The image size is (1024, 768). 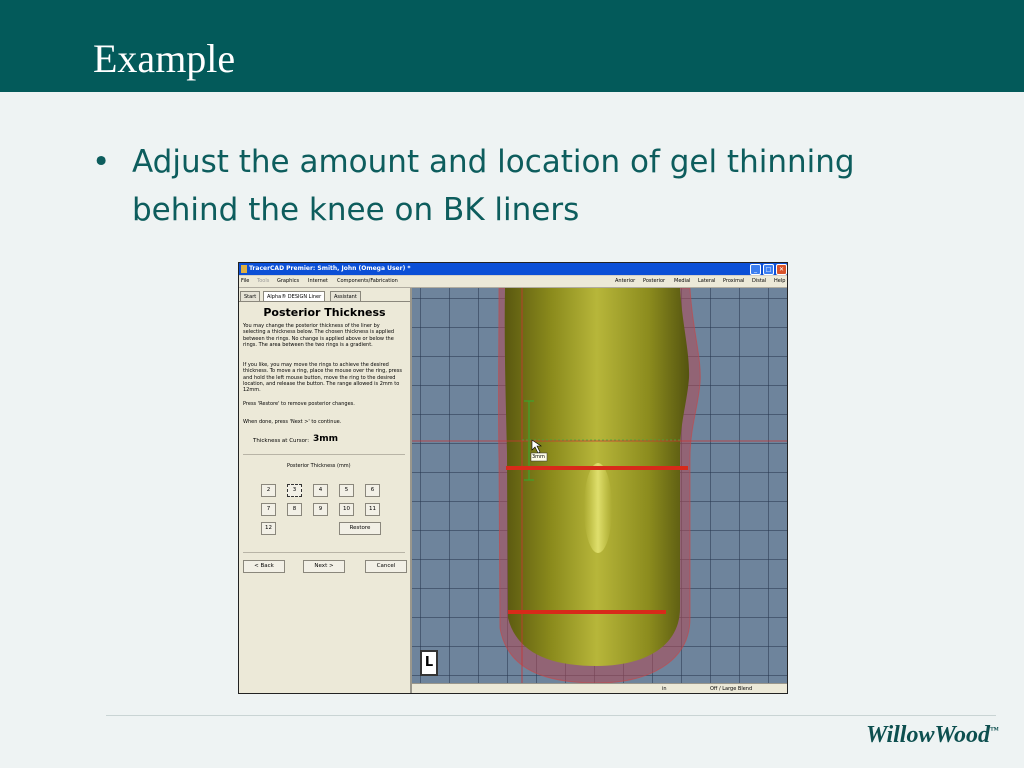 I want to click on menu-tools: Tools, so click(x=263, y=281).